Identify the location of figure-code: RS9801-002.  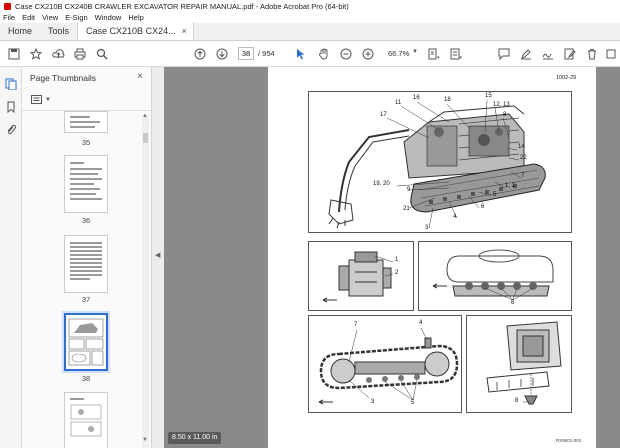
(569, 440).